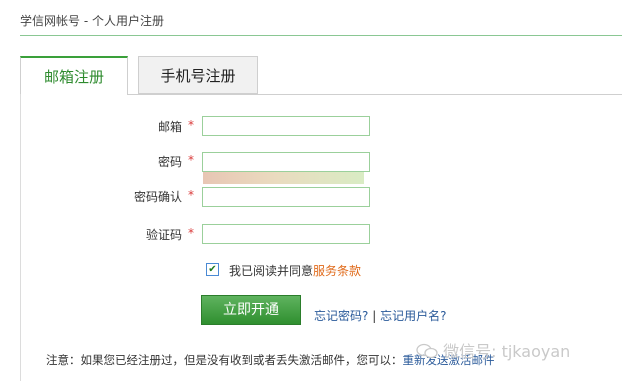 The width and height of the screenshot is (622, 381). Describe the element at coordinates (163, 235) in the screenshot. I see `captcha-label: 验证码` at that location.